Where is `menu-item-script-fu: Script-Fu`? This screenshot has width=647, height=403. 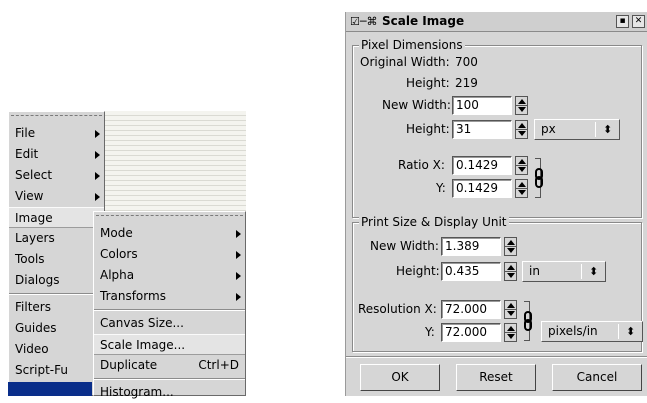 menu-item-script-fu: Script-Fu is located at coordinates (56, 370).